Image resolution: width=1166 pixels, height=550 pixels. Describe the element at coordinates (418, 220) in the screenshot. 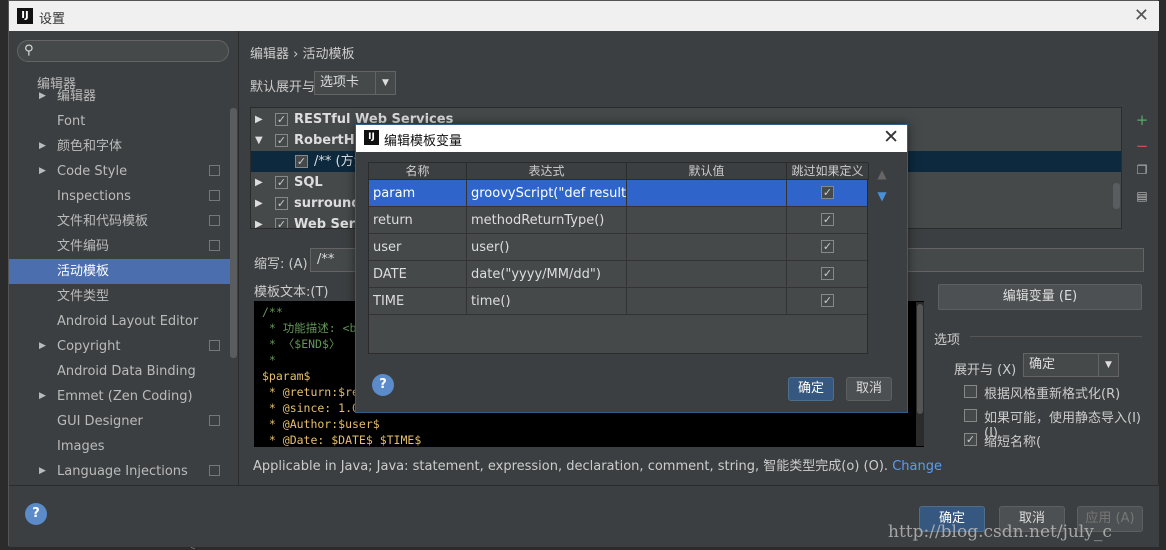

I see `table-cell-name: return` at that location.